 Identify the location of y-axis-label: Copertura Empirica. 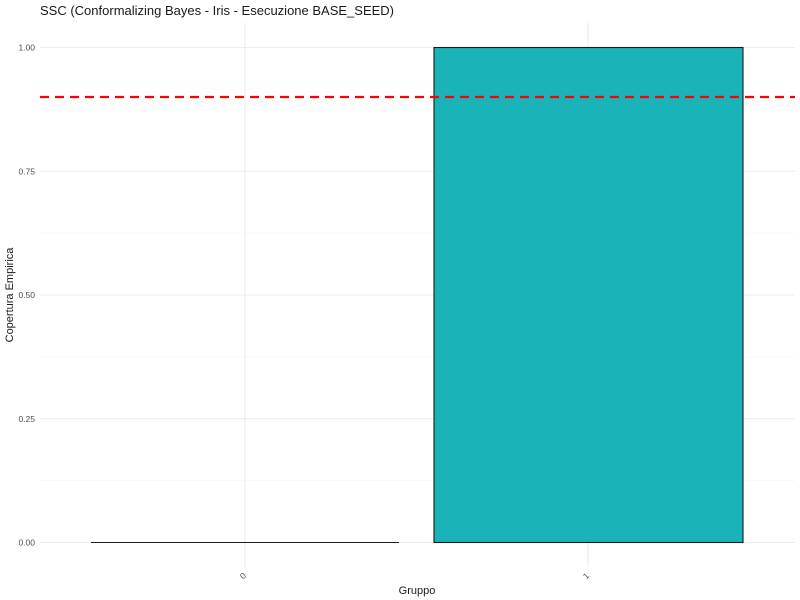
(10, 295).